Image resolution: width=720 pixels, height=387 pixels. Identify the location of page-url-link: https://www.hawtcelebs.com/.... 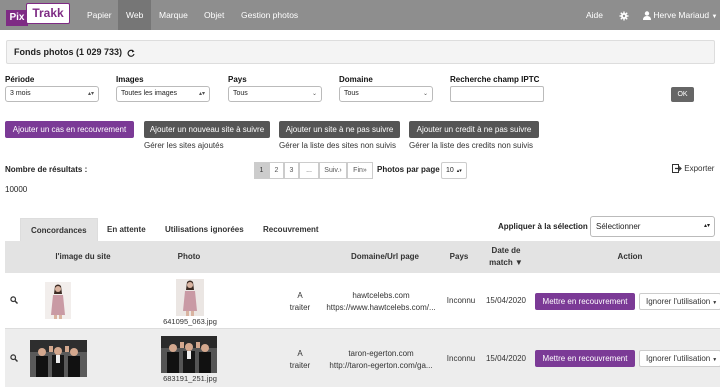
(381, 307).